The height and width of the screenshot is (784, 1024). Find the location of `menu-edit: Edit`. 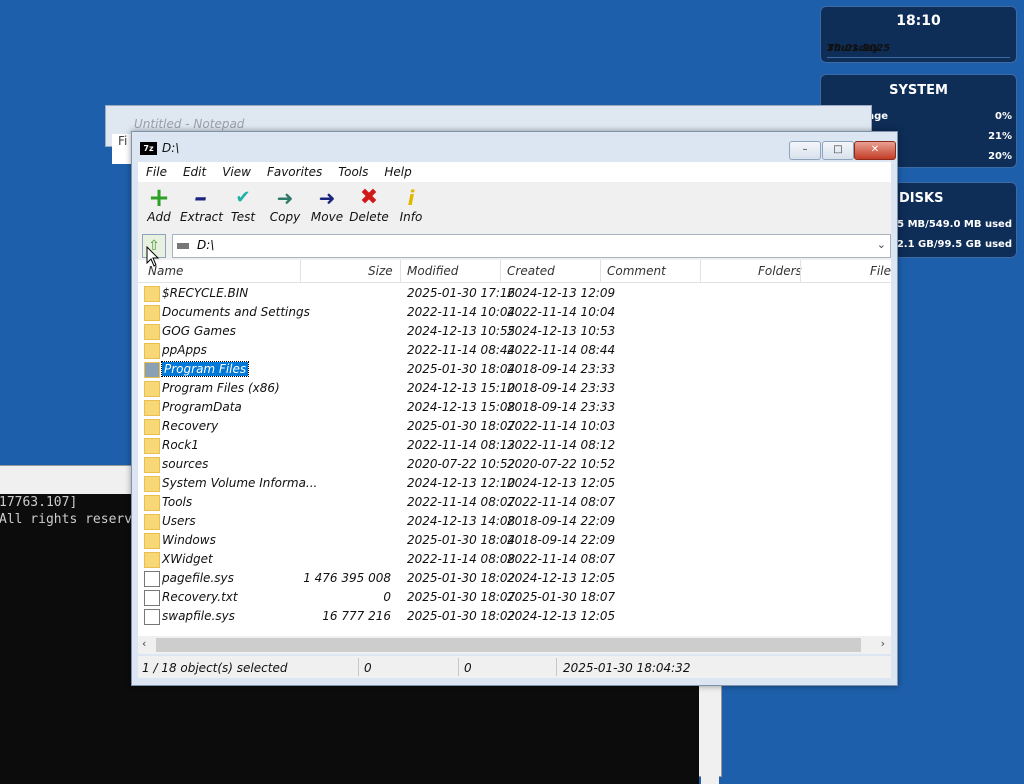

menu-edit: Edit is located at coordinates (194, 172).